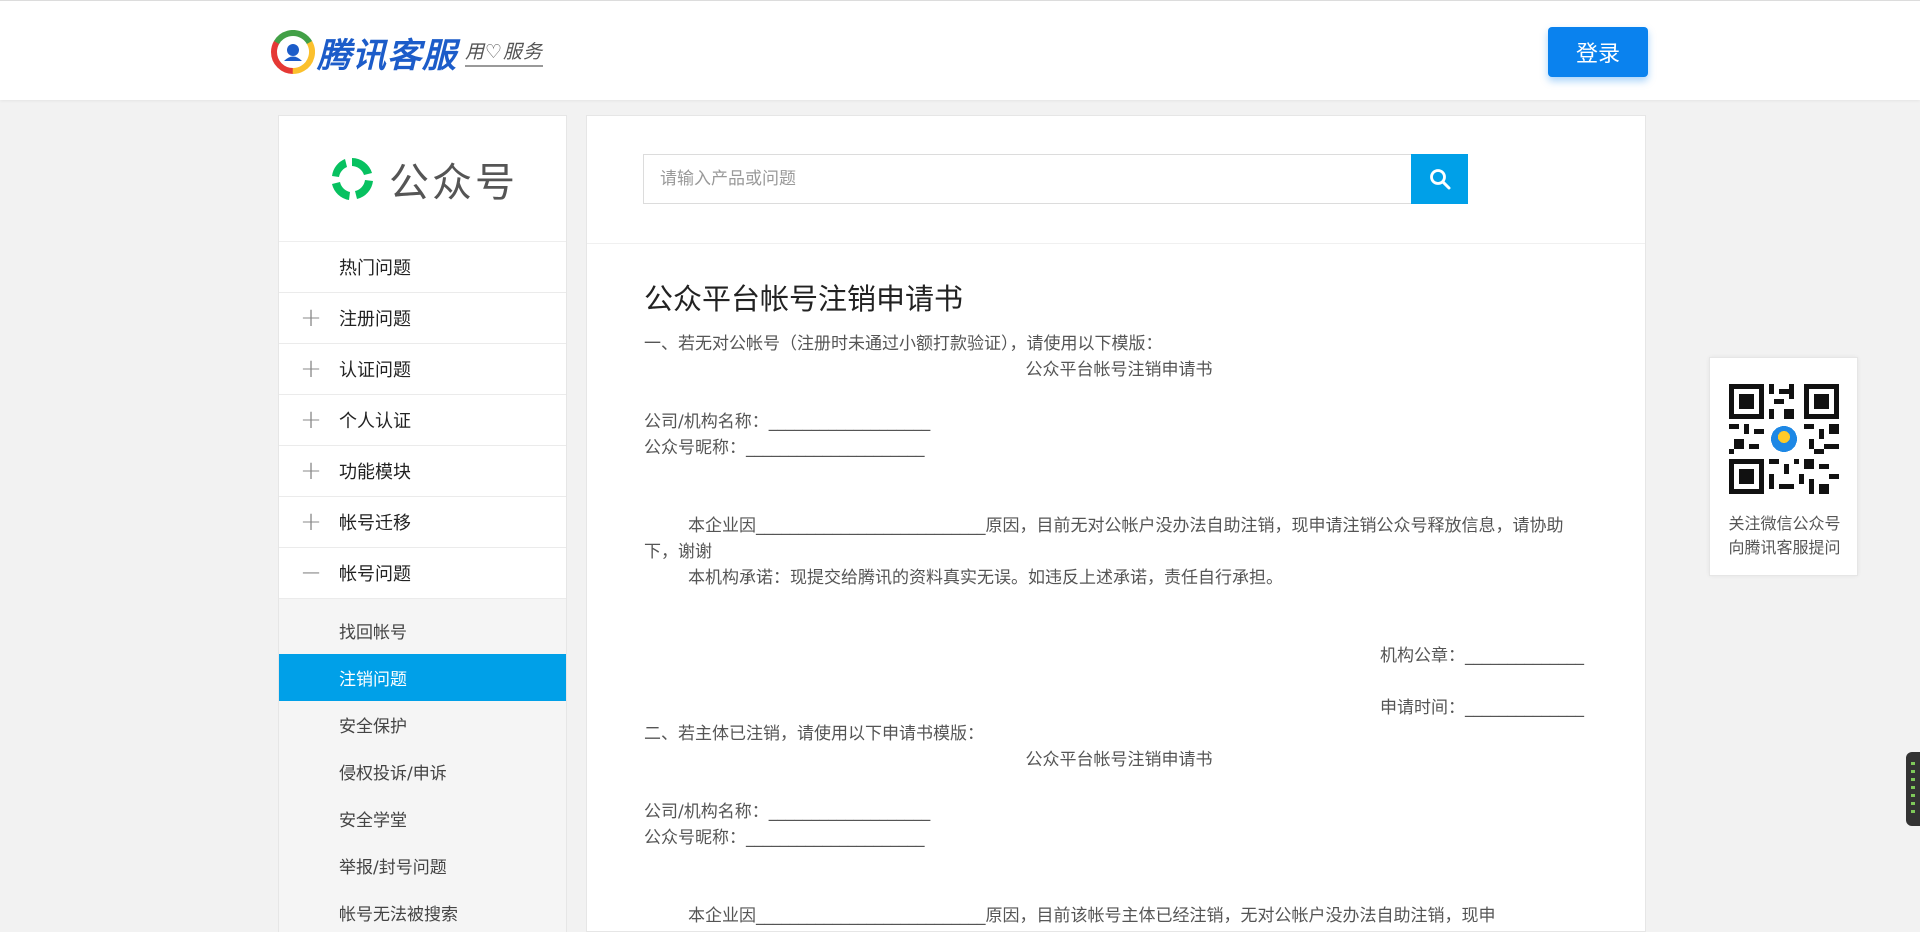 The image size is (1920, 932). I want to click on article-title: 公众平台帐号注销申请书, so click(804, 299).